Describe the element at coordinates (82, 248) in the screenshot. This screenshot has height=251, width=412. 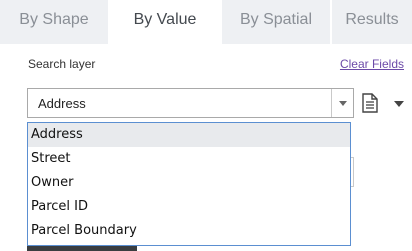
I see `partially-hidden-control` at that location.